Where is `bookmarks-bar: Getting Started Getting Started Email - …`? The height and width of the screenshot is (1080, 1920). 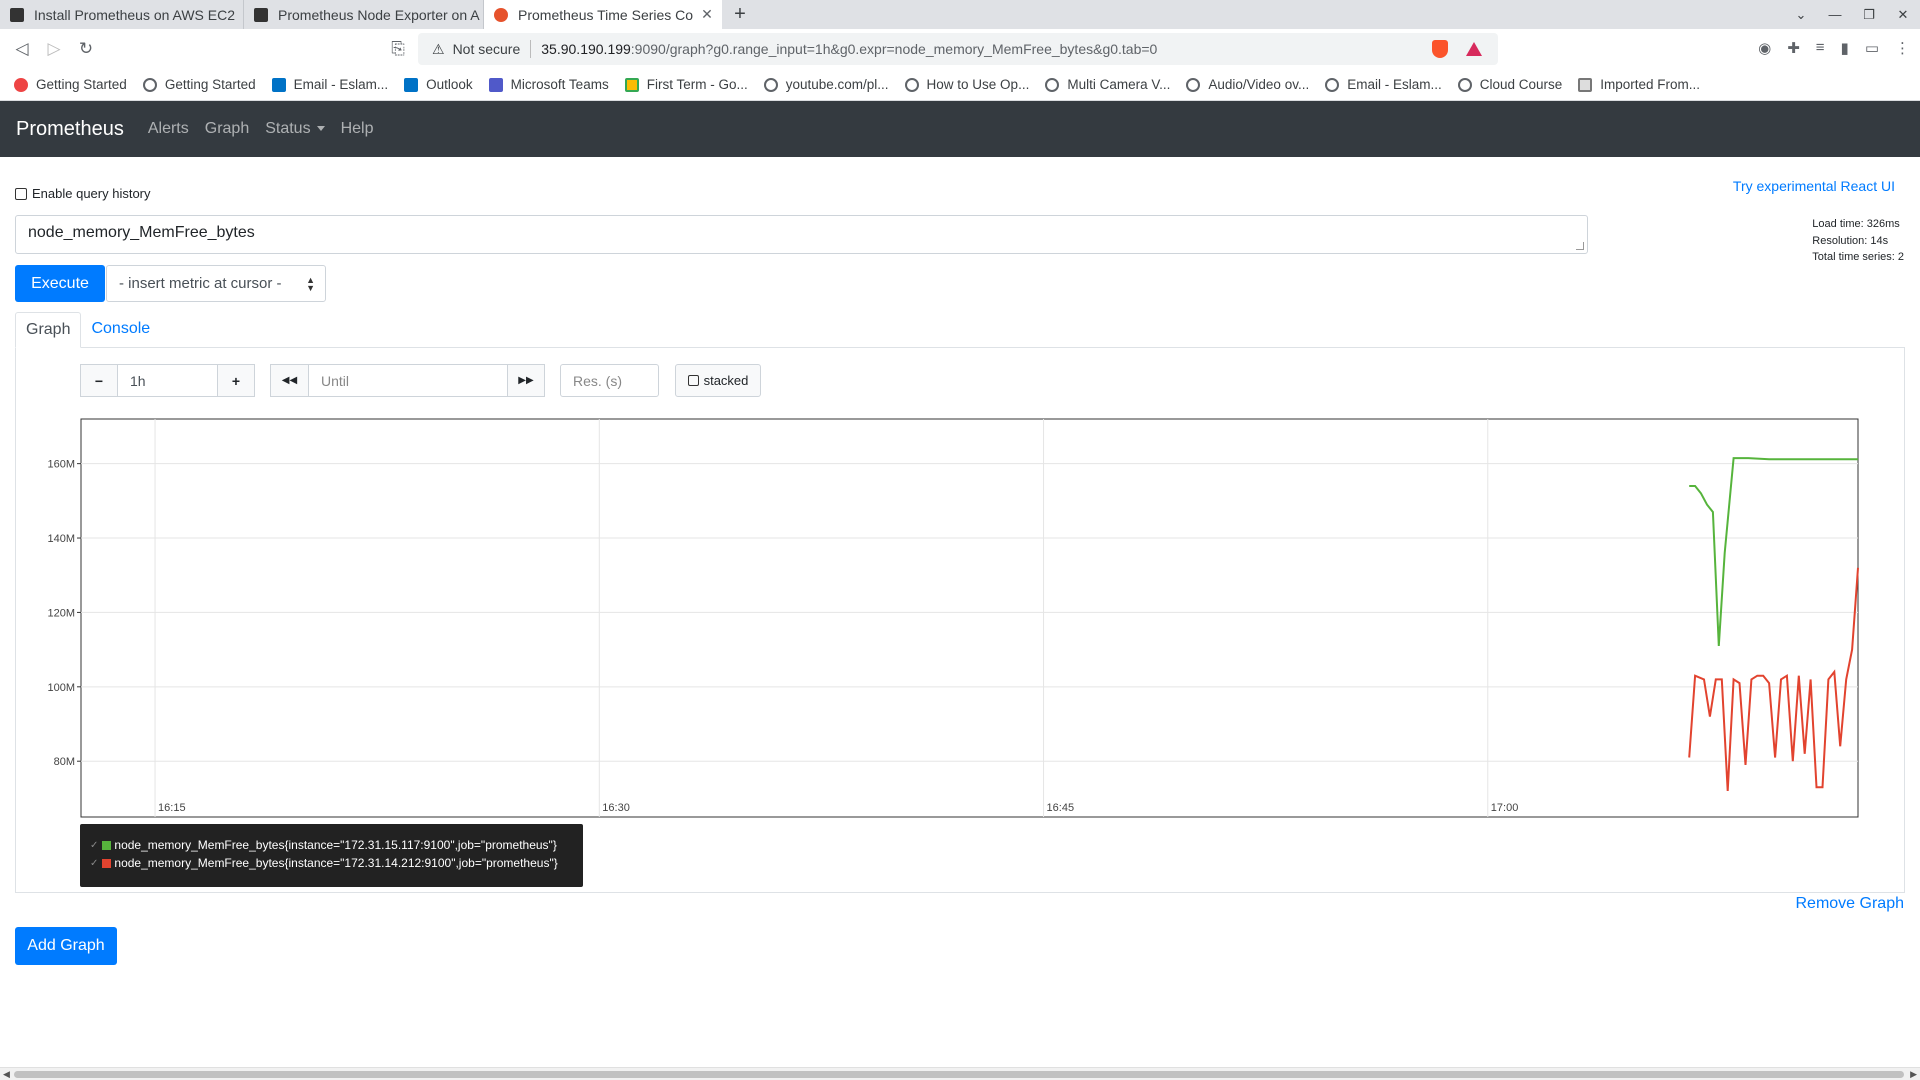
bookmarks-bar: Getting Started Getting Started Email - … is located at coordinates (960, 85).